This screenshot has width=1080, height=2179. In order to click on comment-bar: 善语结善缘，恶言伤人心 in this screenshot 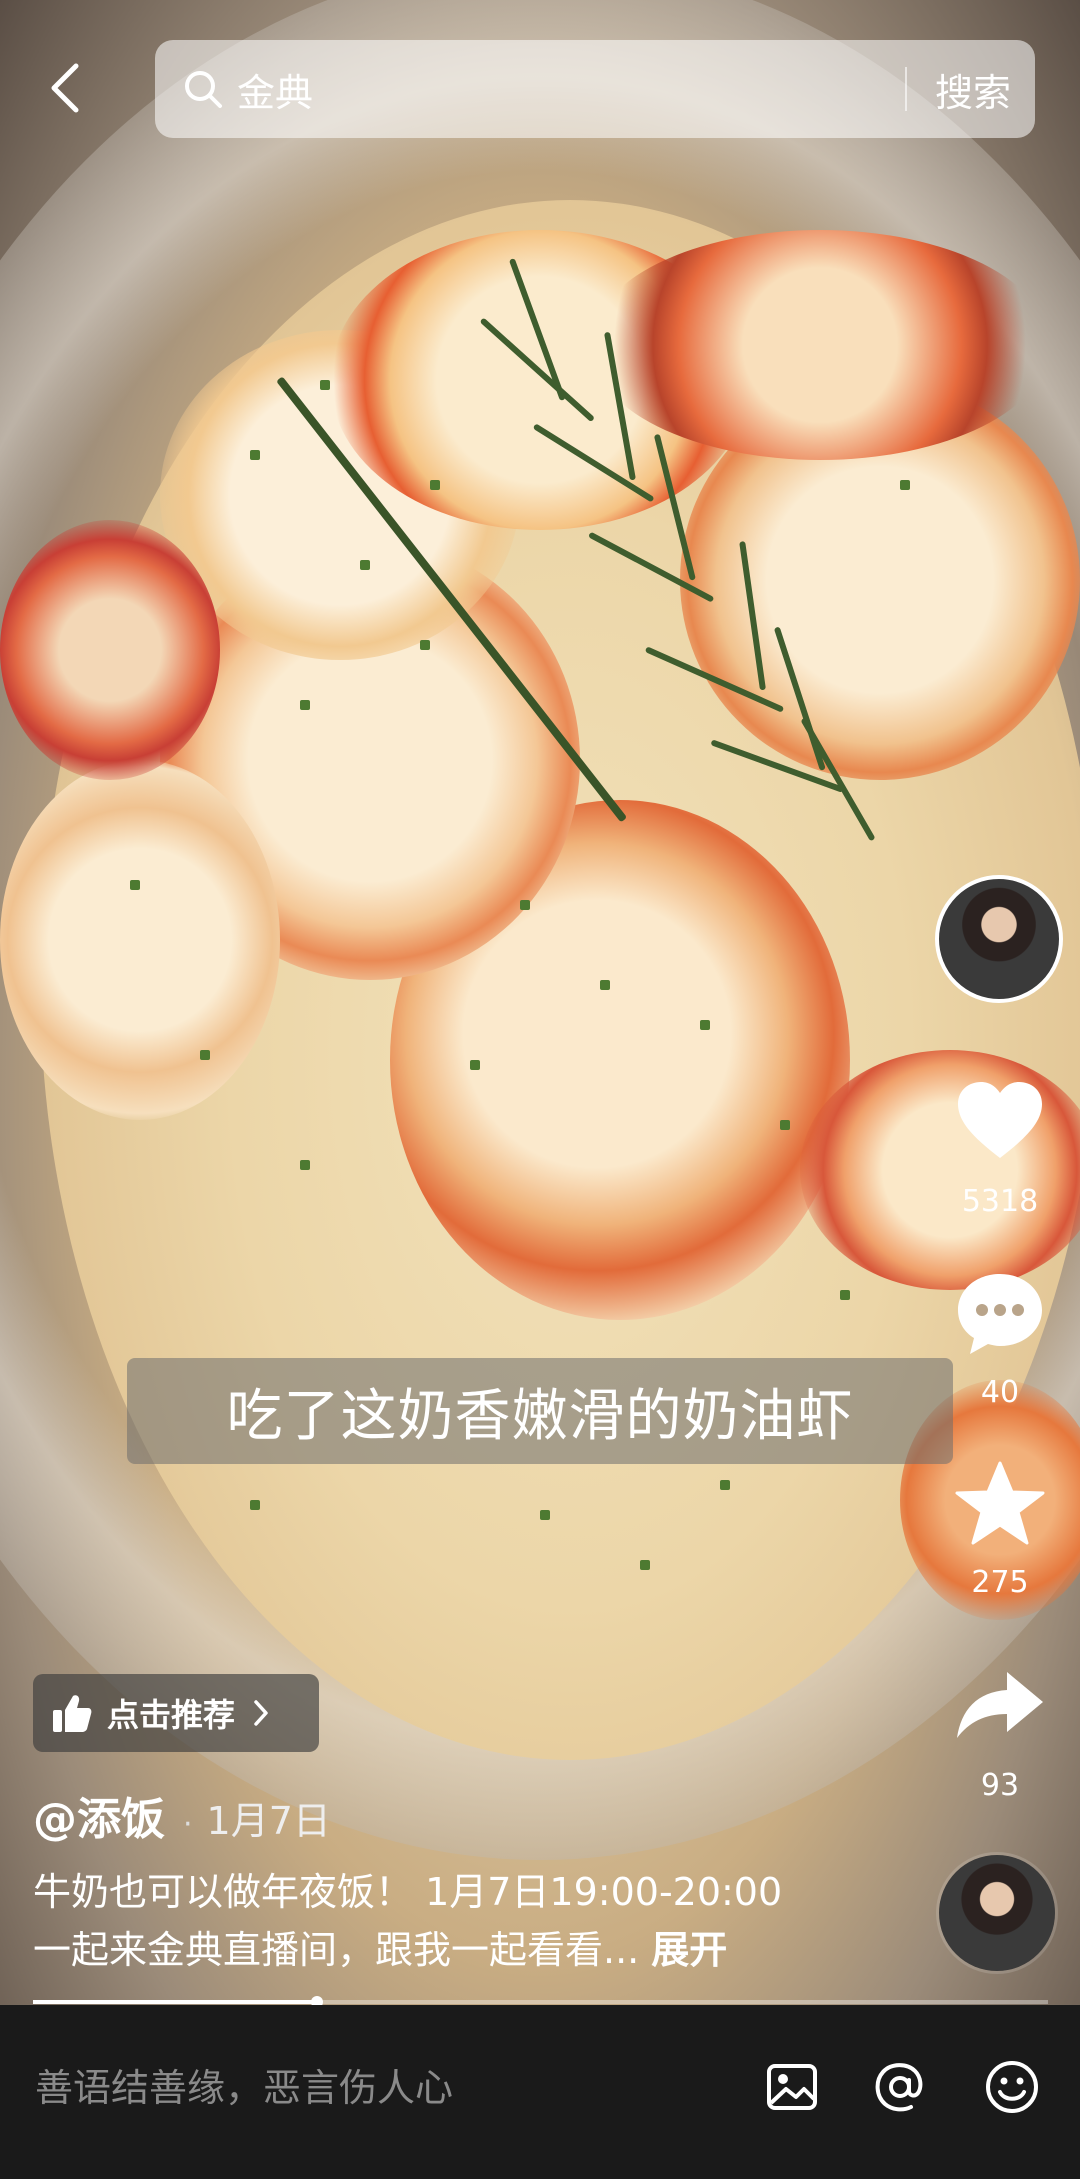, I will do `click(540, 2092)`.